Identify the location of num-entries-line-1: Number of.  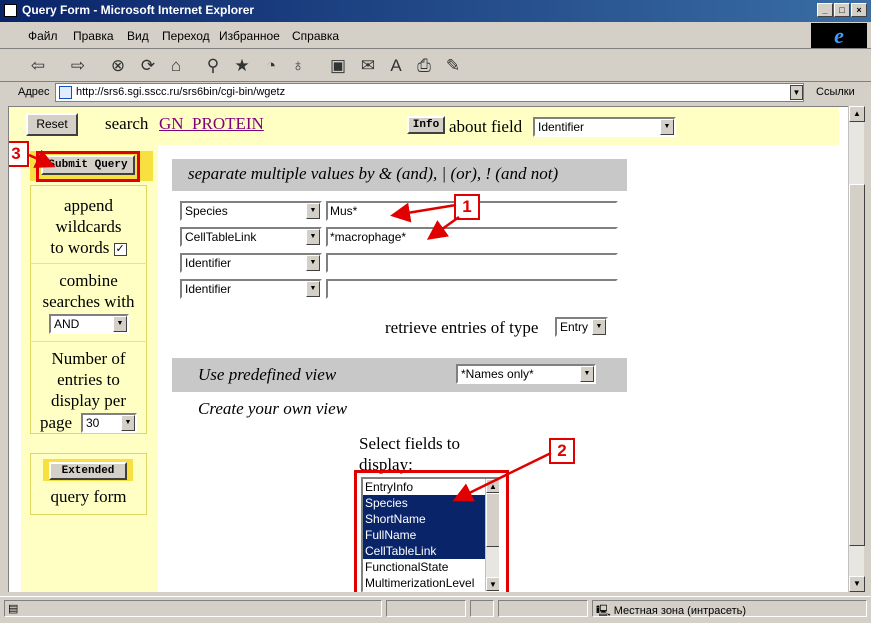
(88, 358).